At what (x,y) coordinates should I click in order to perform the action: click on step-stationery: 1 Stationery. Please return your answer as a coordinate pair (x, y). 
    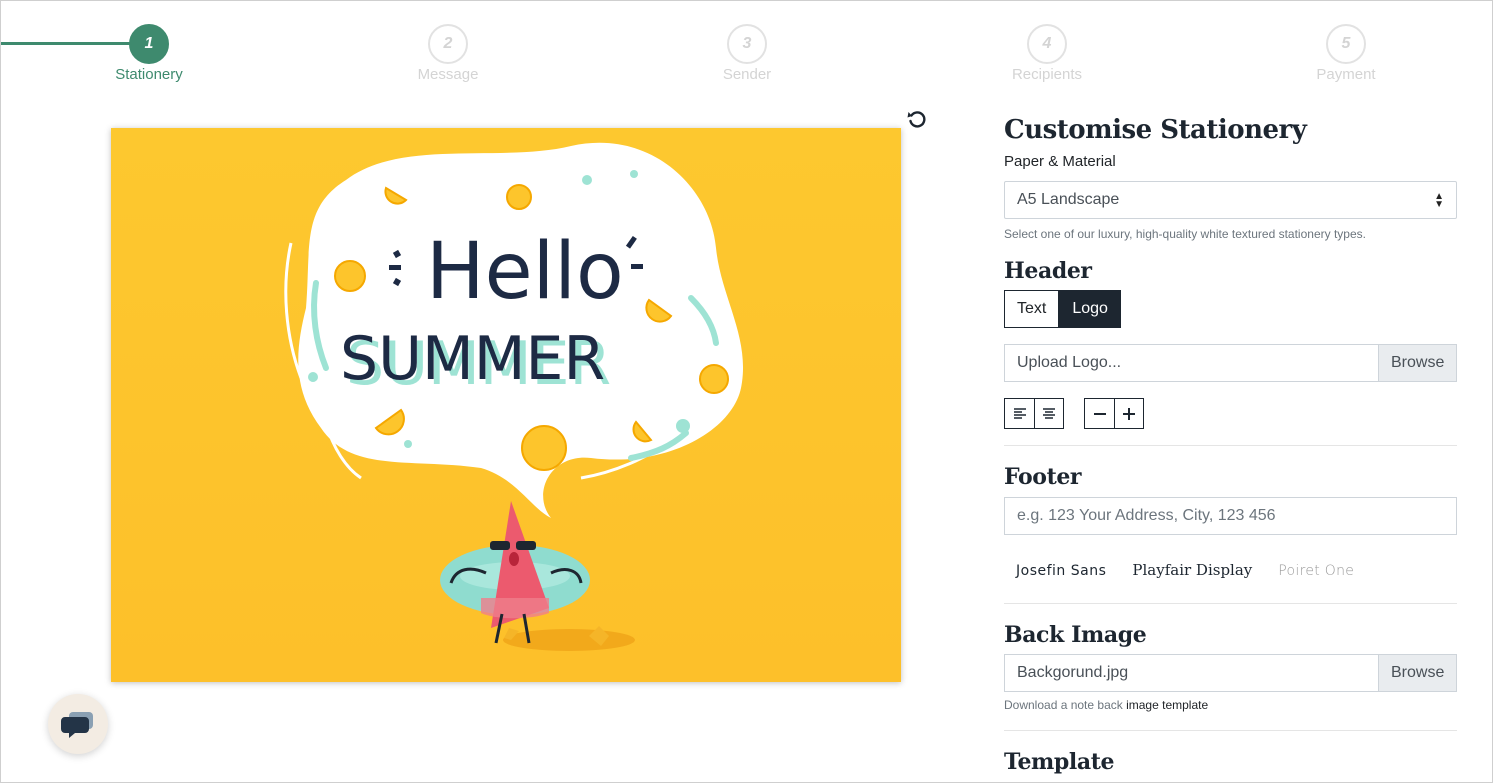
    Looking at the image, I should click on (149, 53).